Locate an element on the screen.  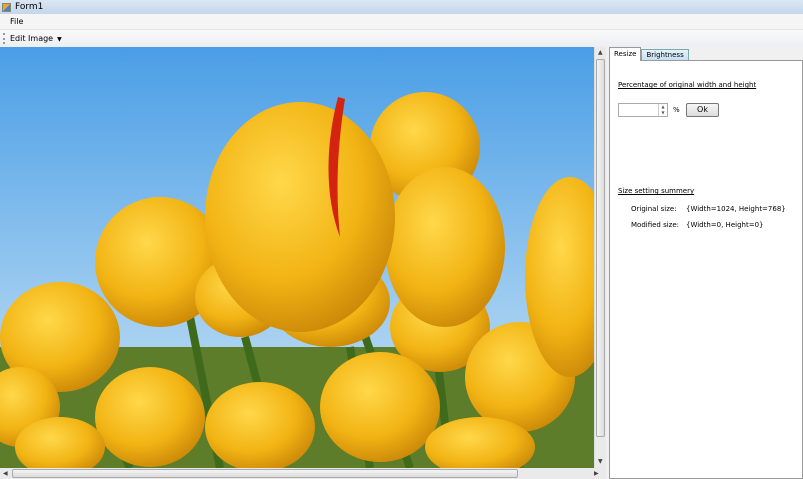
menu-bar: File is located at coordinates (401, 22).